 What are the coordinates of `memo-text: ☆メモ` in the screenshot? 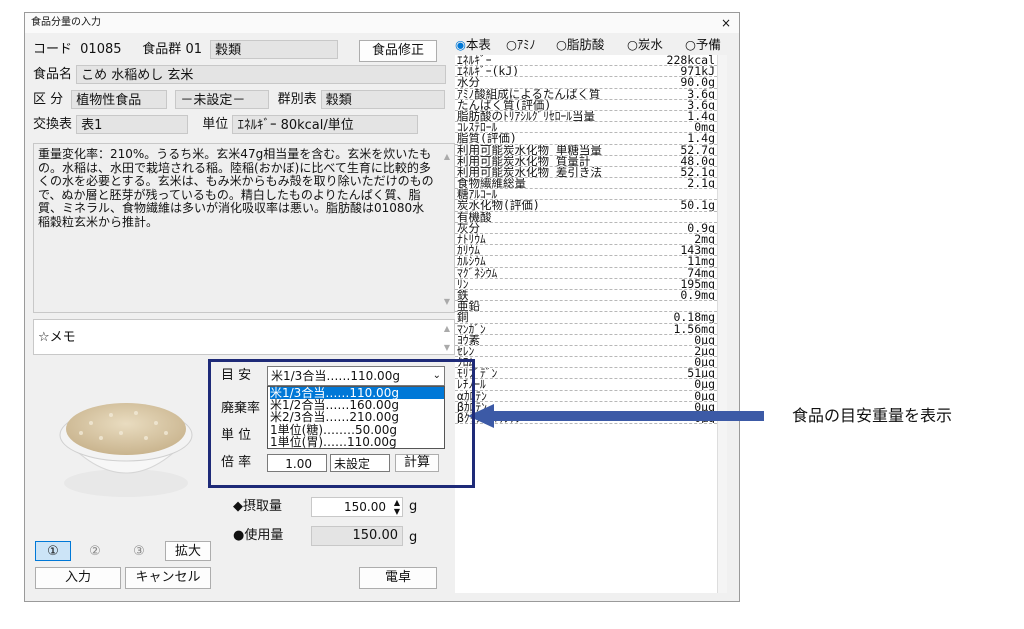 It's located at (57, 337).